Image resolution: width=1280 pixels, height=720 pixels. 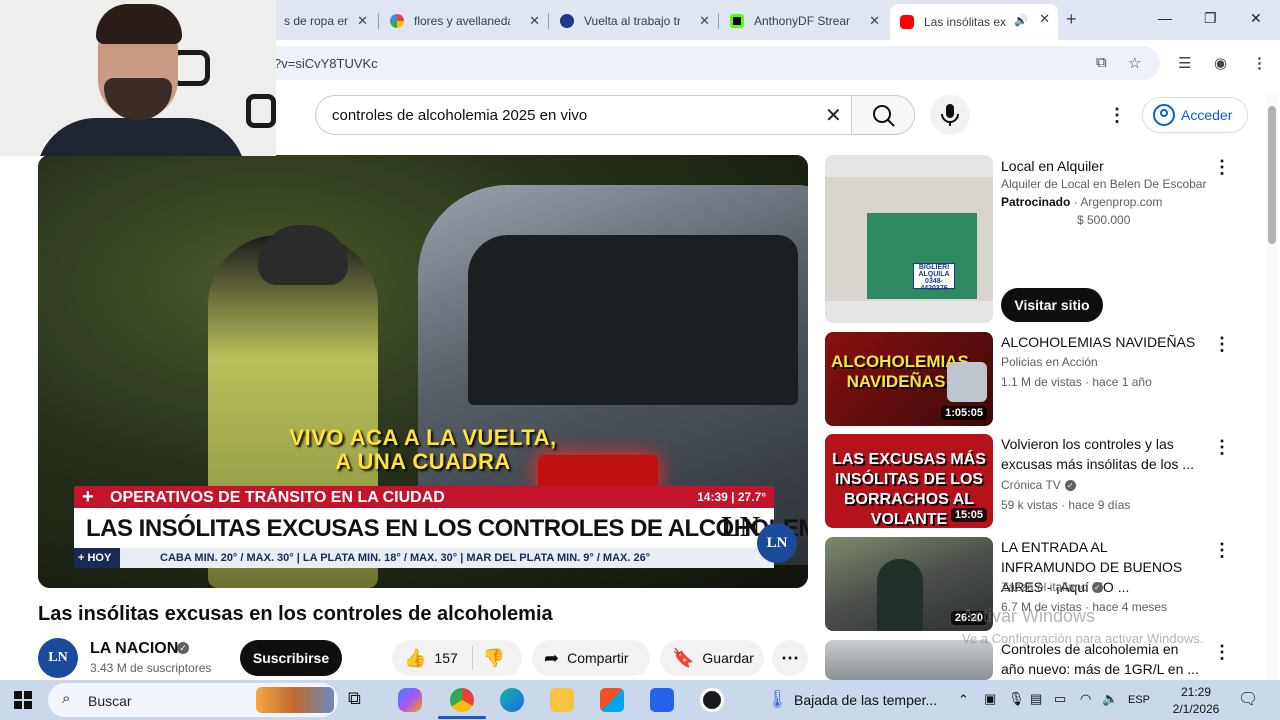 I want to click on tab-flores: flores y avellaneda ✕, so click(x=464, y=21).